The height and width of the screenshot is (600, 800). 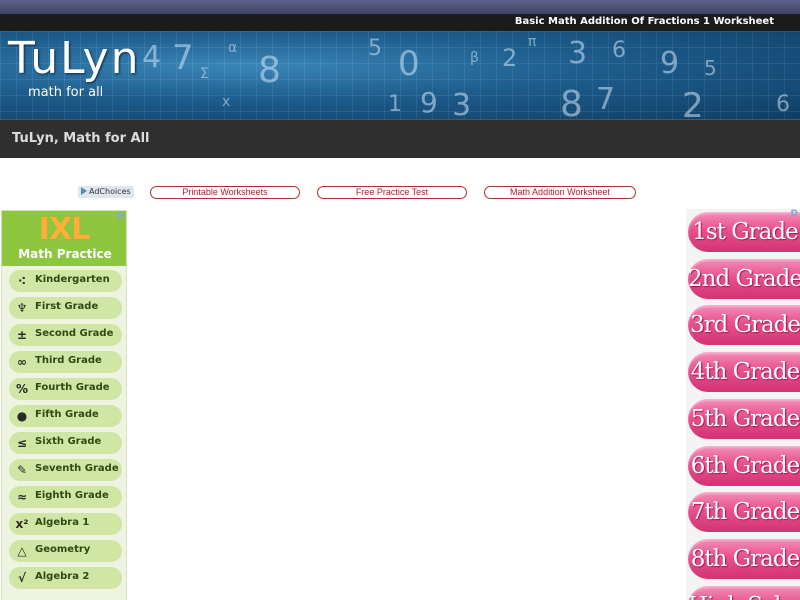 I want to click on ixl-item-eighth-grade: ≈ Eighth Grade, so click(x=65, y=497).